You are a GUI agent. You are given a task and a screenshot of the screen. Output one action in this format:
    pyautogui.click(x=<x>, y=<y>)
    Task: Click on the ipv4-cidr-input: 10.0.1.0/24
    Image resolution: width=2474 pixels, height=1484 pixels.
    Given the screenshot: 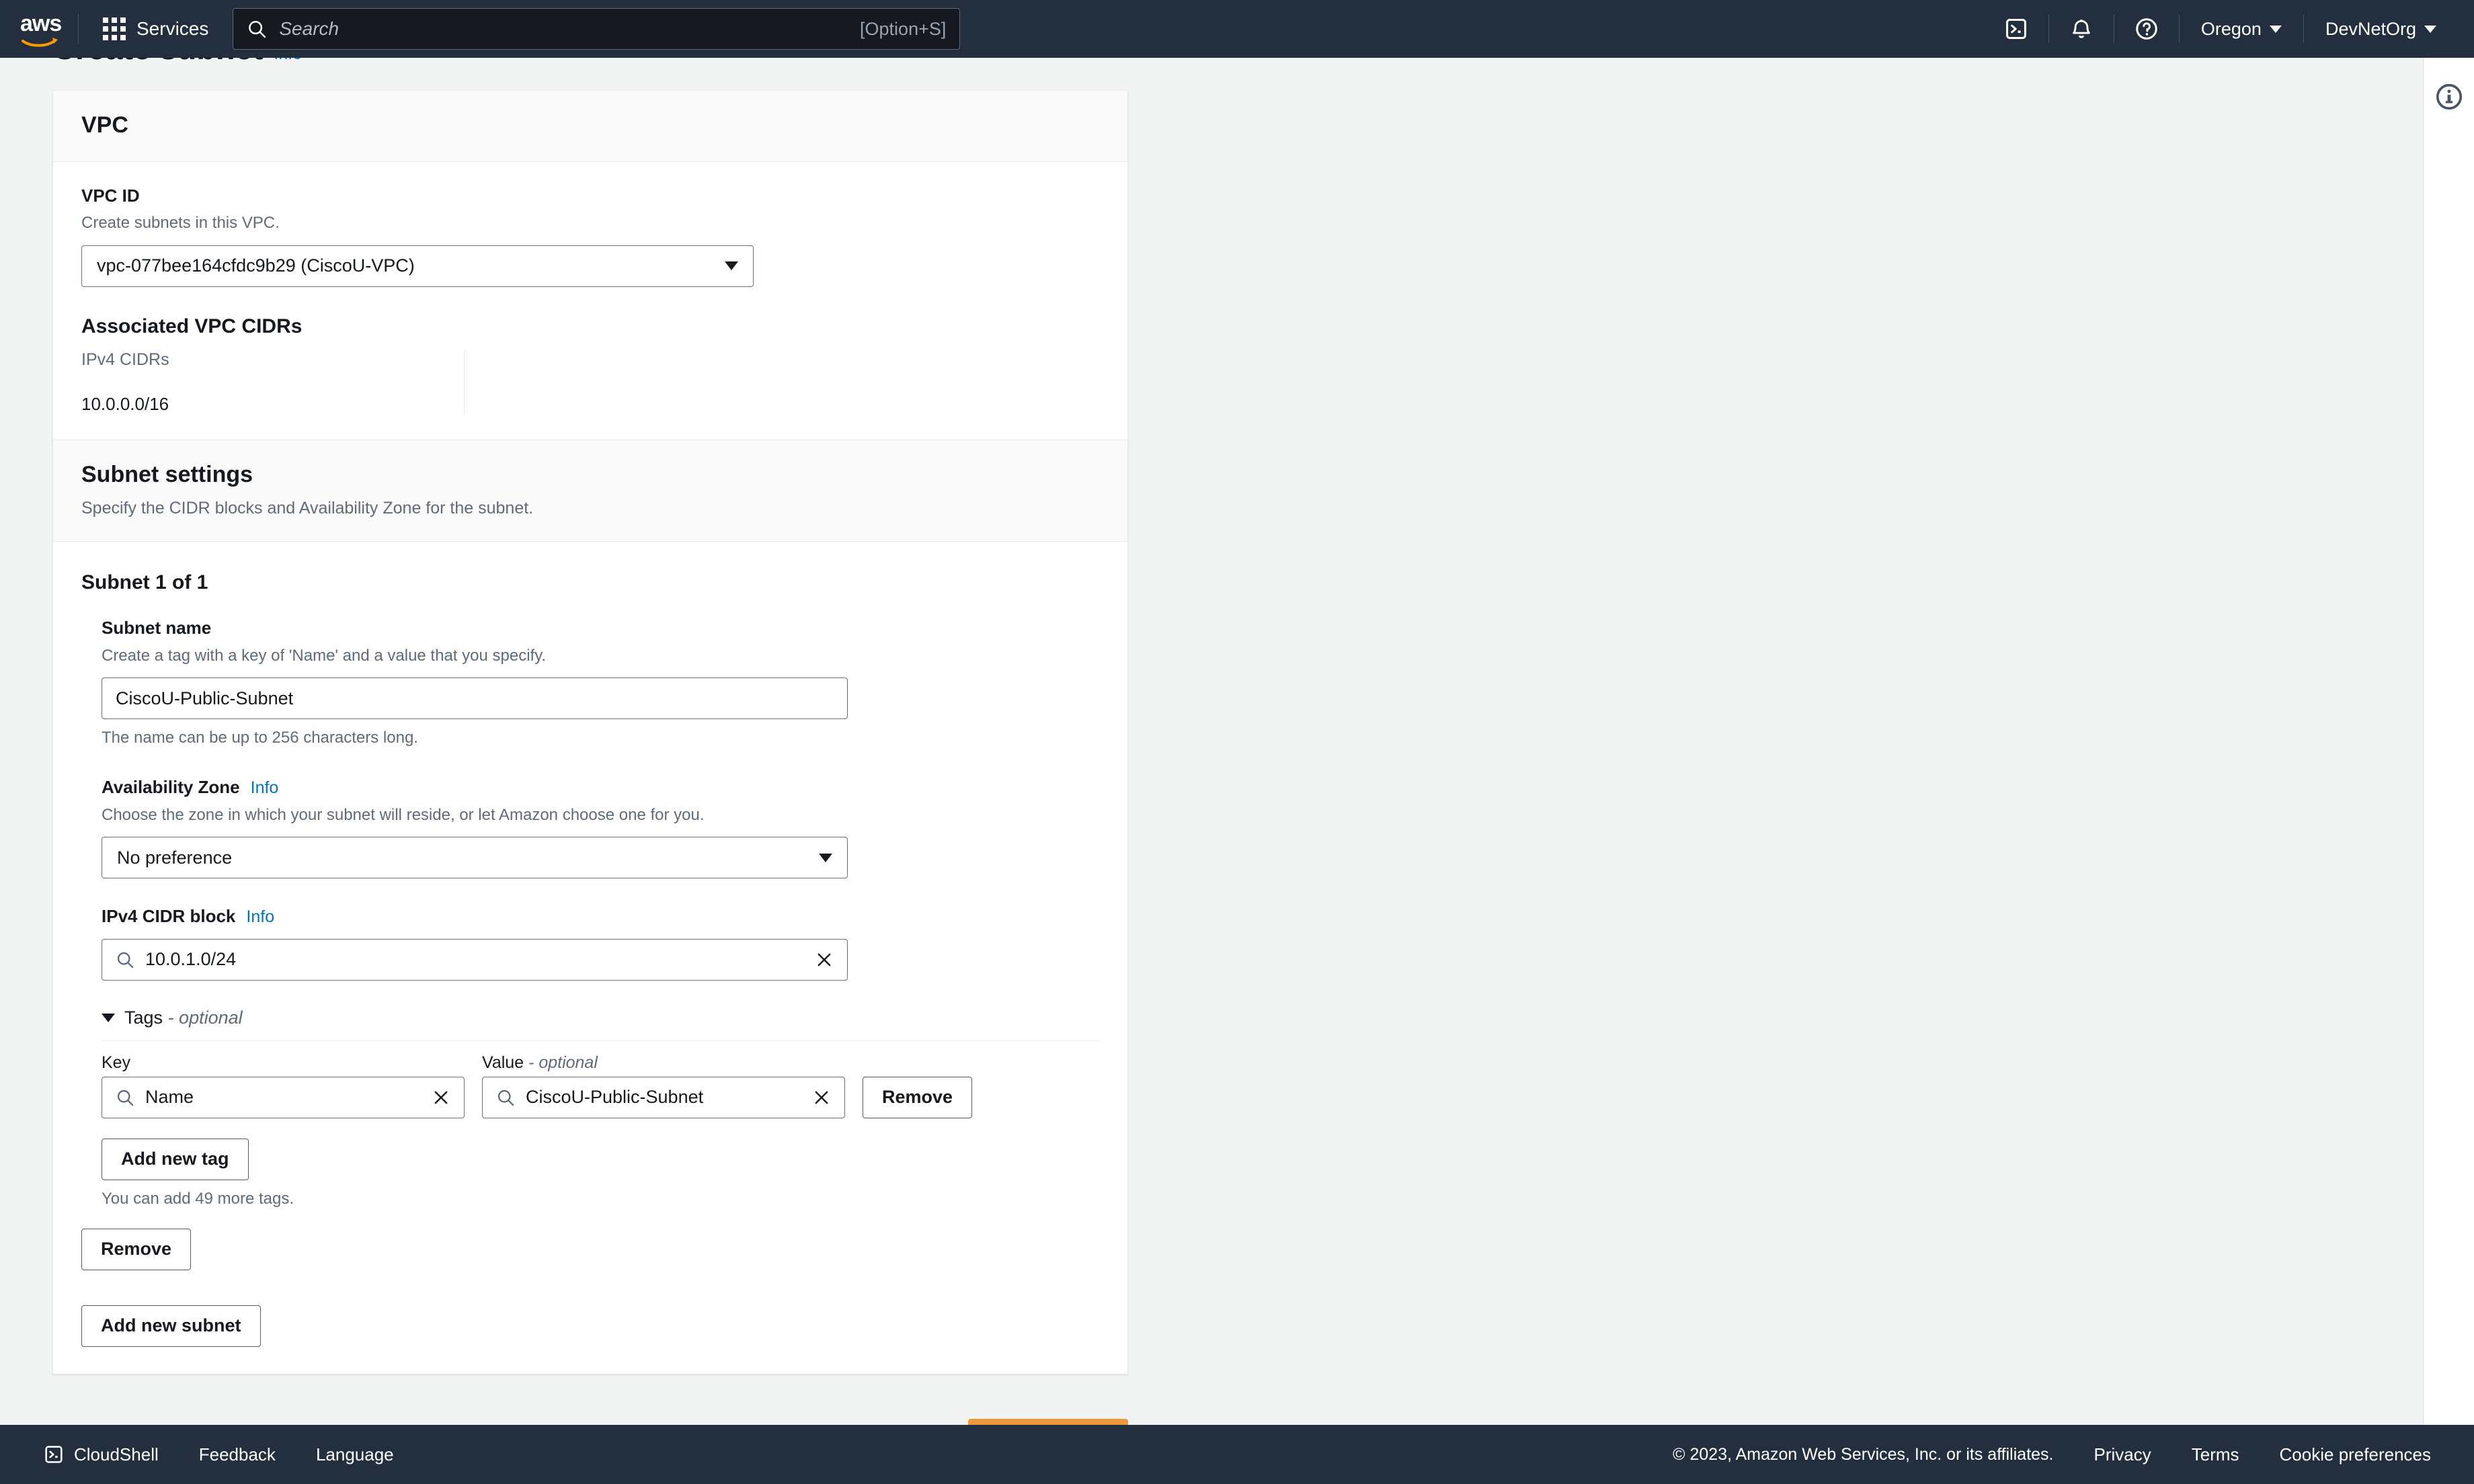 What is the action you would take?
    pyautogui.click(x=475, y=959)
    